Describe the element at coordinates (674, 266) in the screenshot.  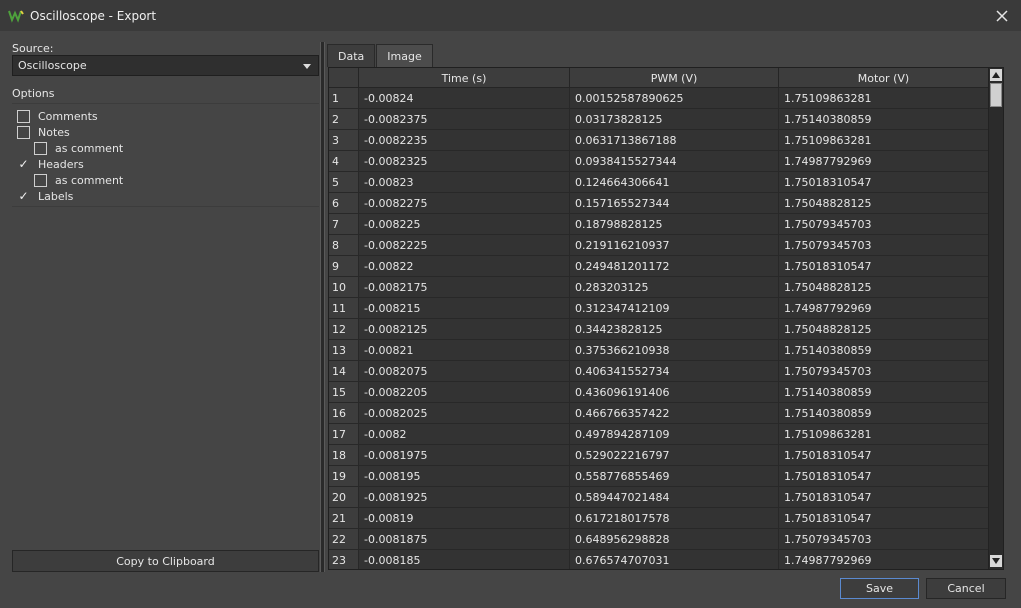
I see `cell-pwm: 0.249481201172` at that location.